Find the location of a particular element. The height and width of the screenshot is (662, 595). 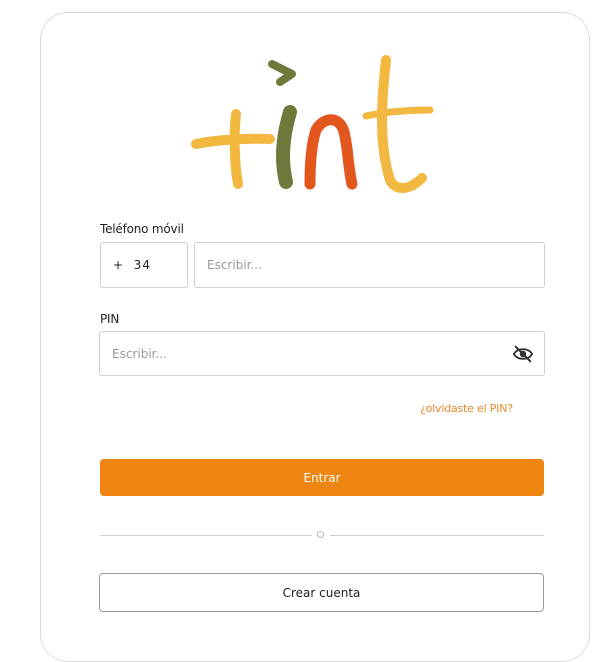

pin-input is located at coordinates (322, 353).